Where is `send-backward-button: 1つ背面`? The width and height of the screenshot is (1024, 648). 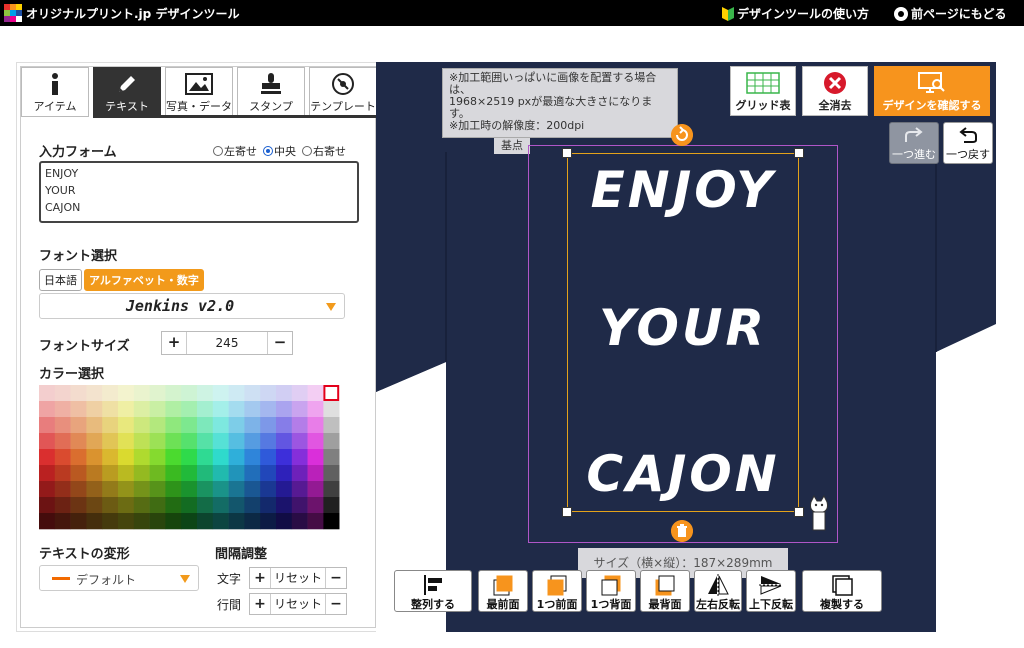 send-backward-button: 1つ背面 is located at coordinates (611, 591).